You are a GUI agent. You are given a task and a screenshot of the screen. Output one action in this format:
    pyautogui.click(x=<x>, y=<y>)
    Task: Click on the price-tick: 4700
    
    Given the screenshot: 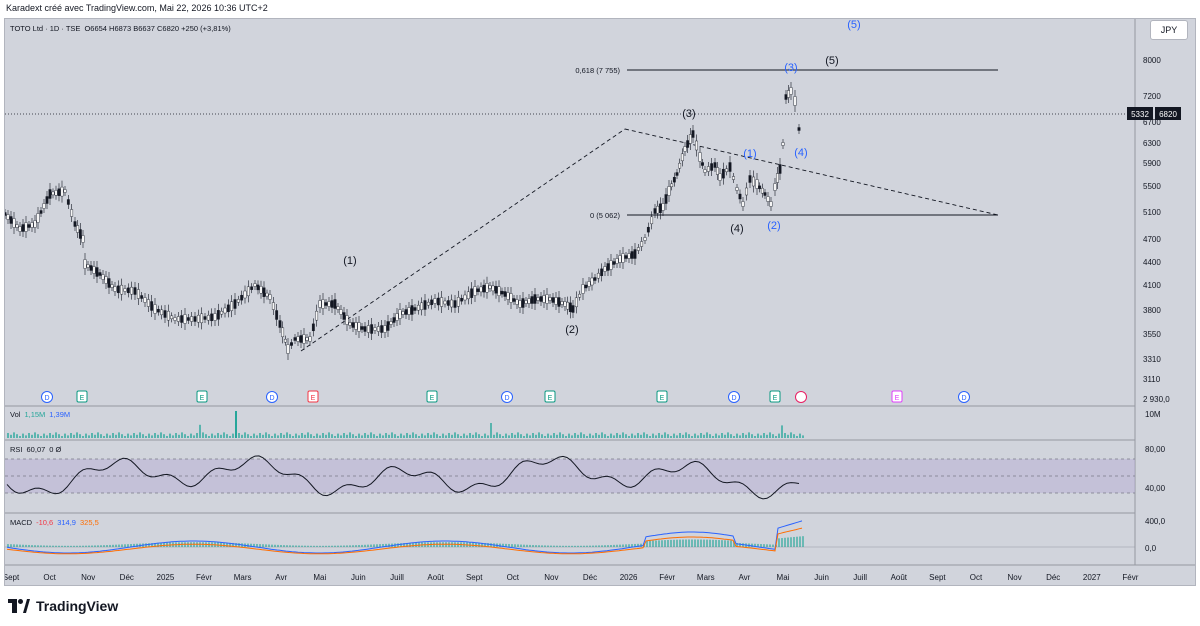 What is the action you would take?
    pyautogui.click(x=1152, y=239)
    